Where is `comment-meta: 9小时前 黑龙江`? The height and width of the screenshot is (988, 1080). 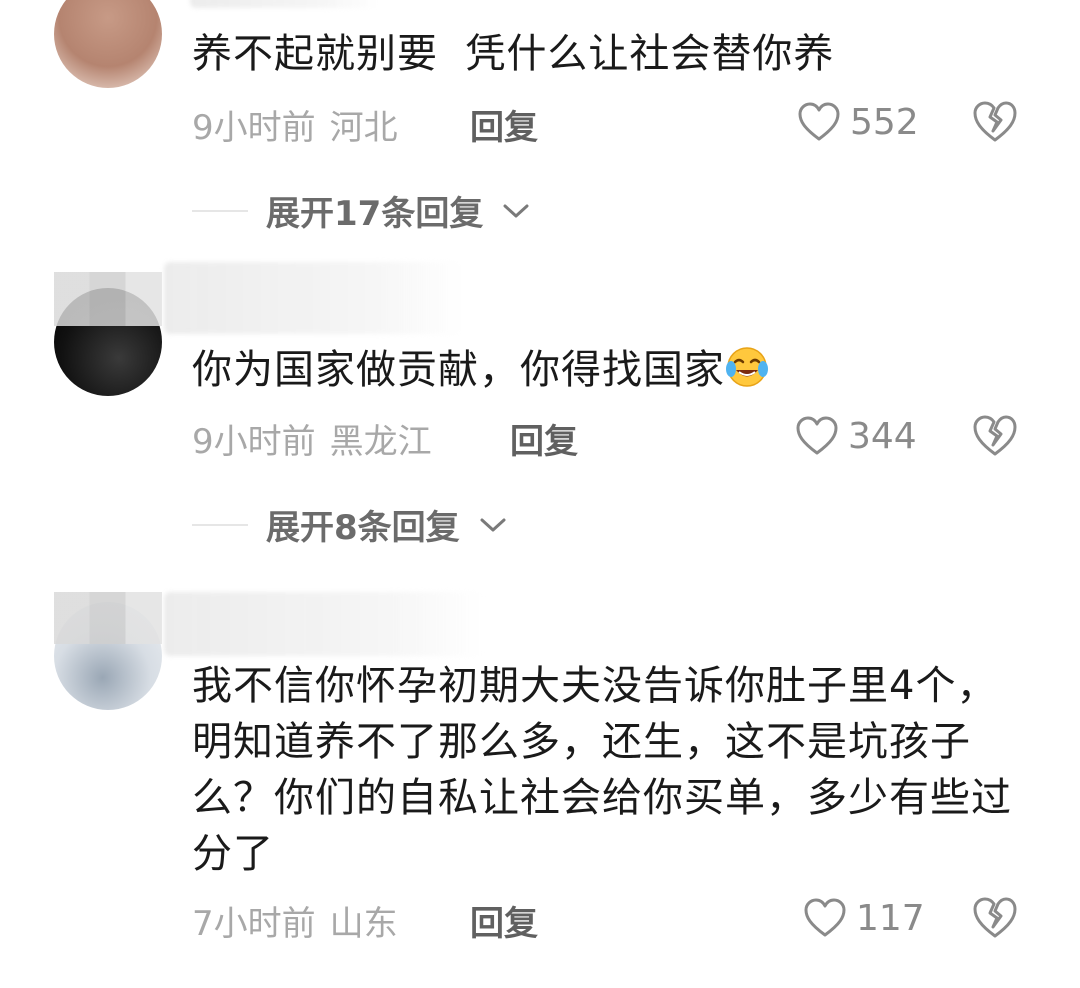 comment-meta: 9小时前 黑龙江 is located at coordinates (312, 438).